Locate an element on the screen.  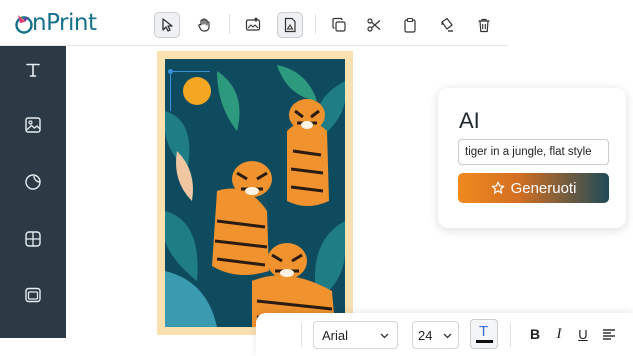
text-icon is located at coordinates (33, 70).